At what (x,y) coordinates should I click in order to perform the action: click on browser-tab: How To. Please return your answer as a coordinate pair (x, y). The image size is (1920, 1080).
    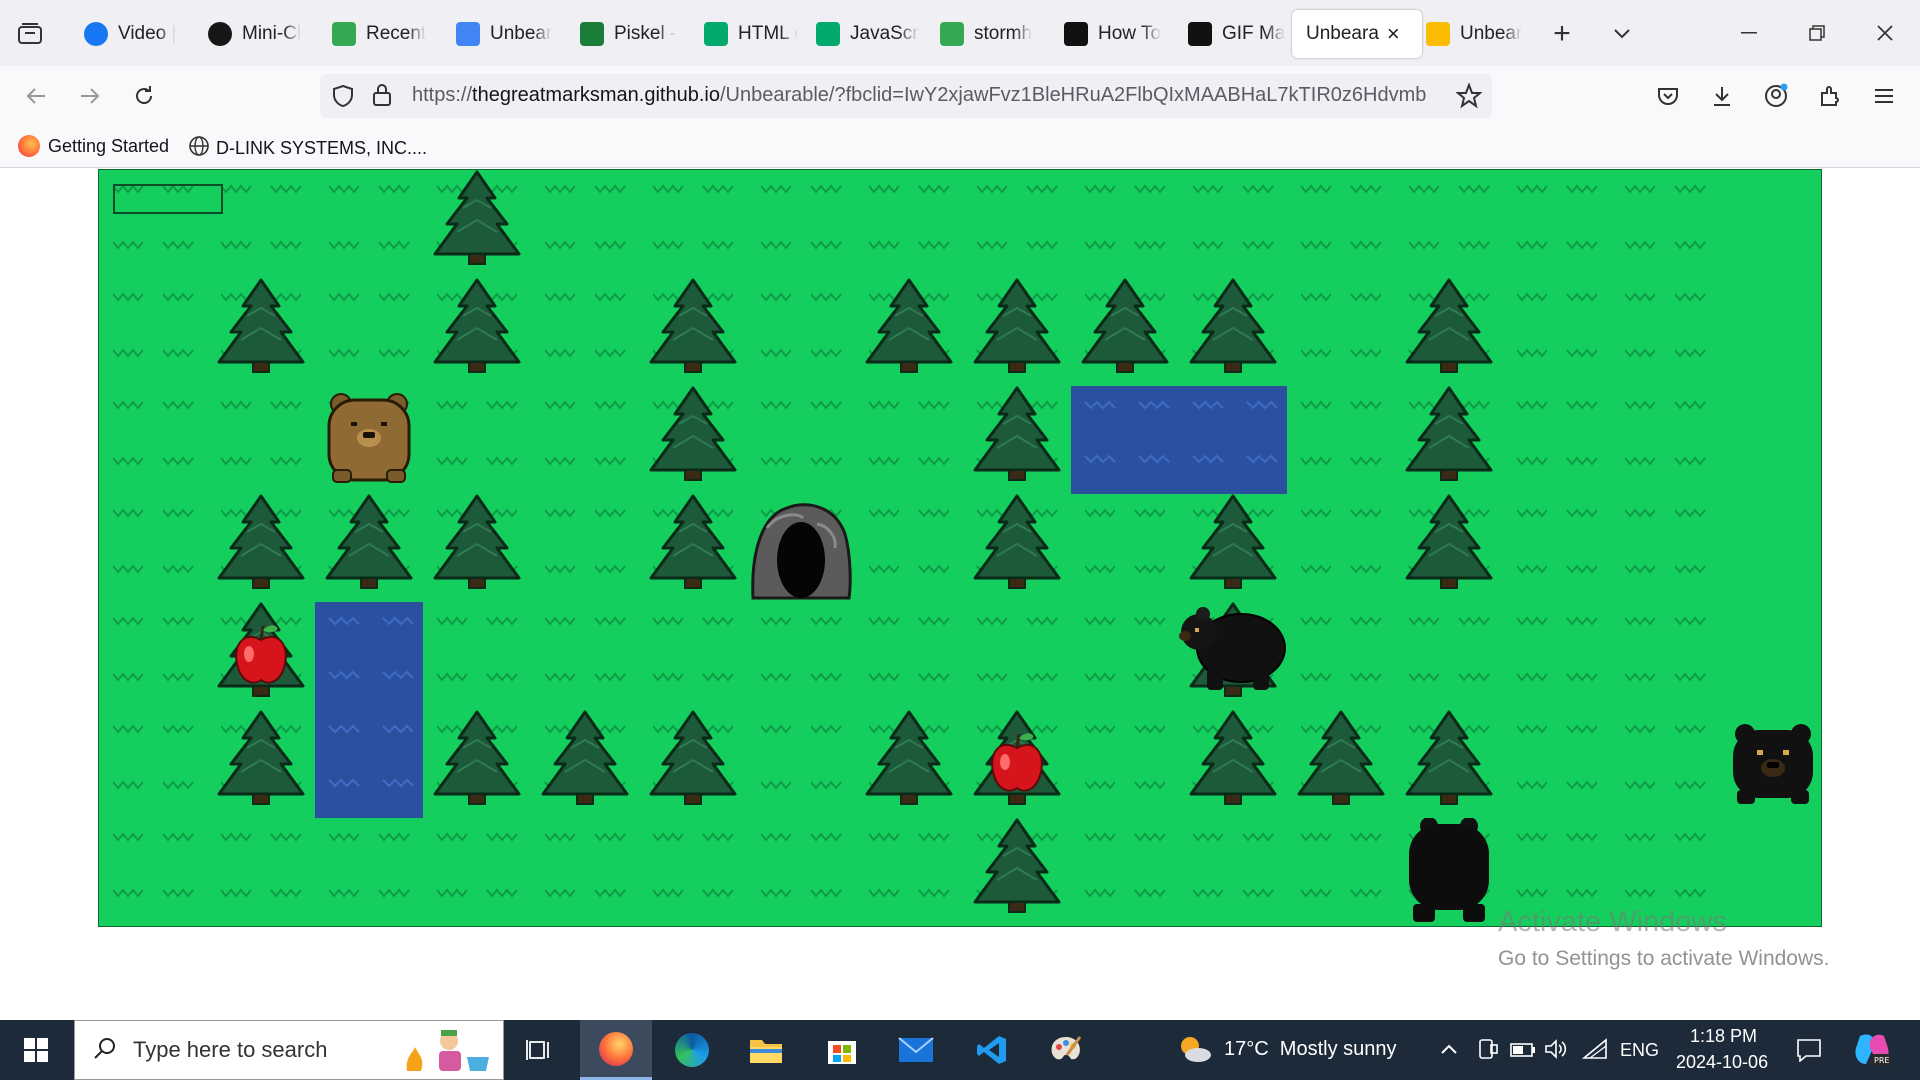
    Looking at the image, I should click on (1109, 34).